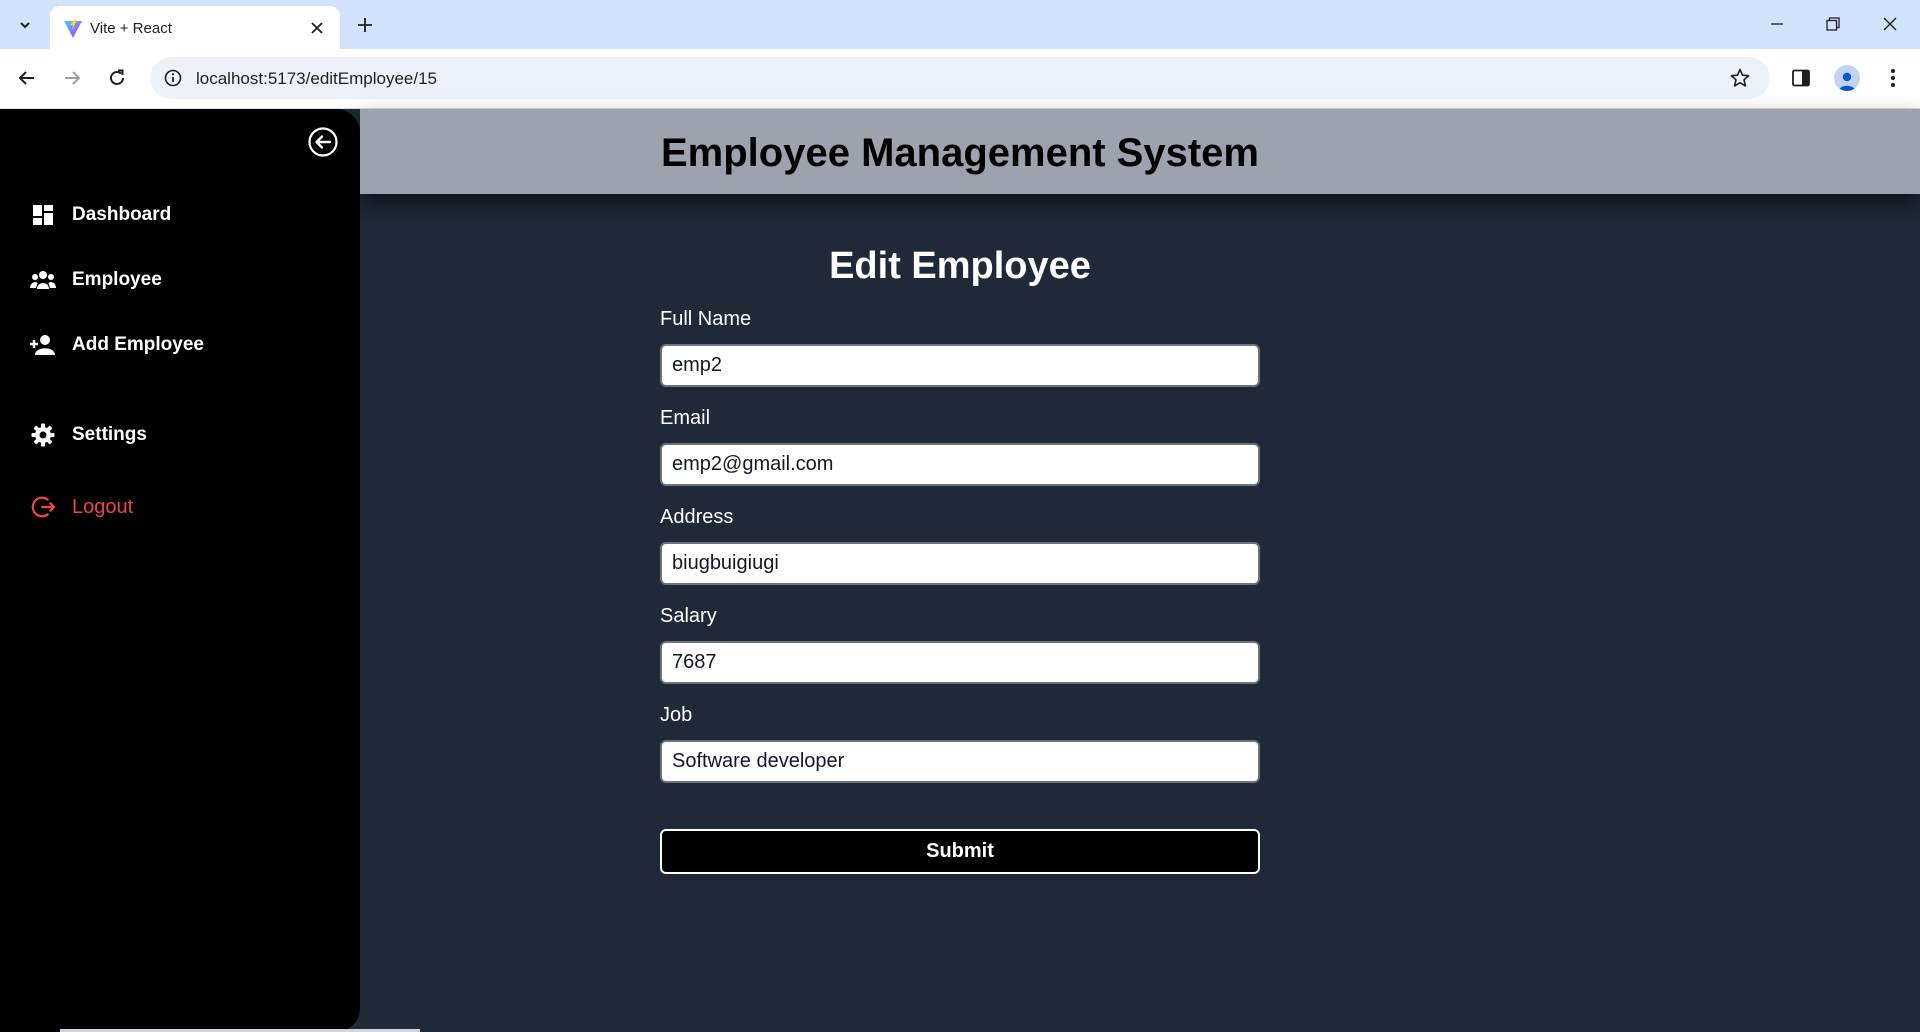 The image size is (1920, 1032). What do you see at coordinates (316, 78) in the screenshot?
I see `url-text: localhost:5173/editEmployee/15` at bounding box center [316, 78].